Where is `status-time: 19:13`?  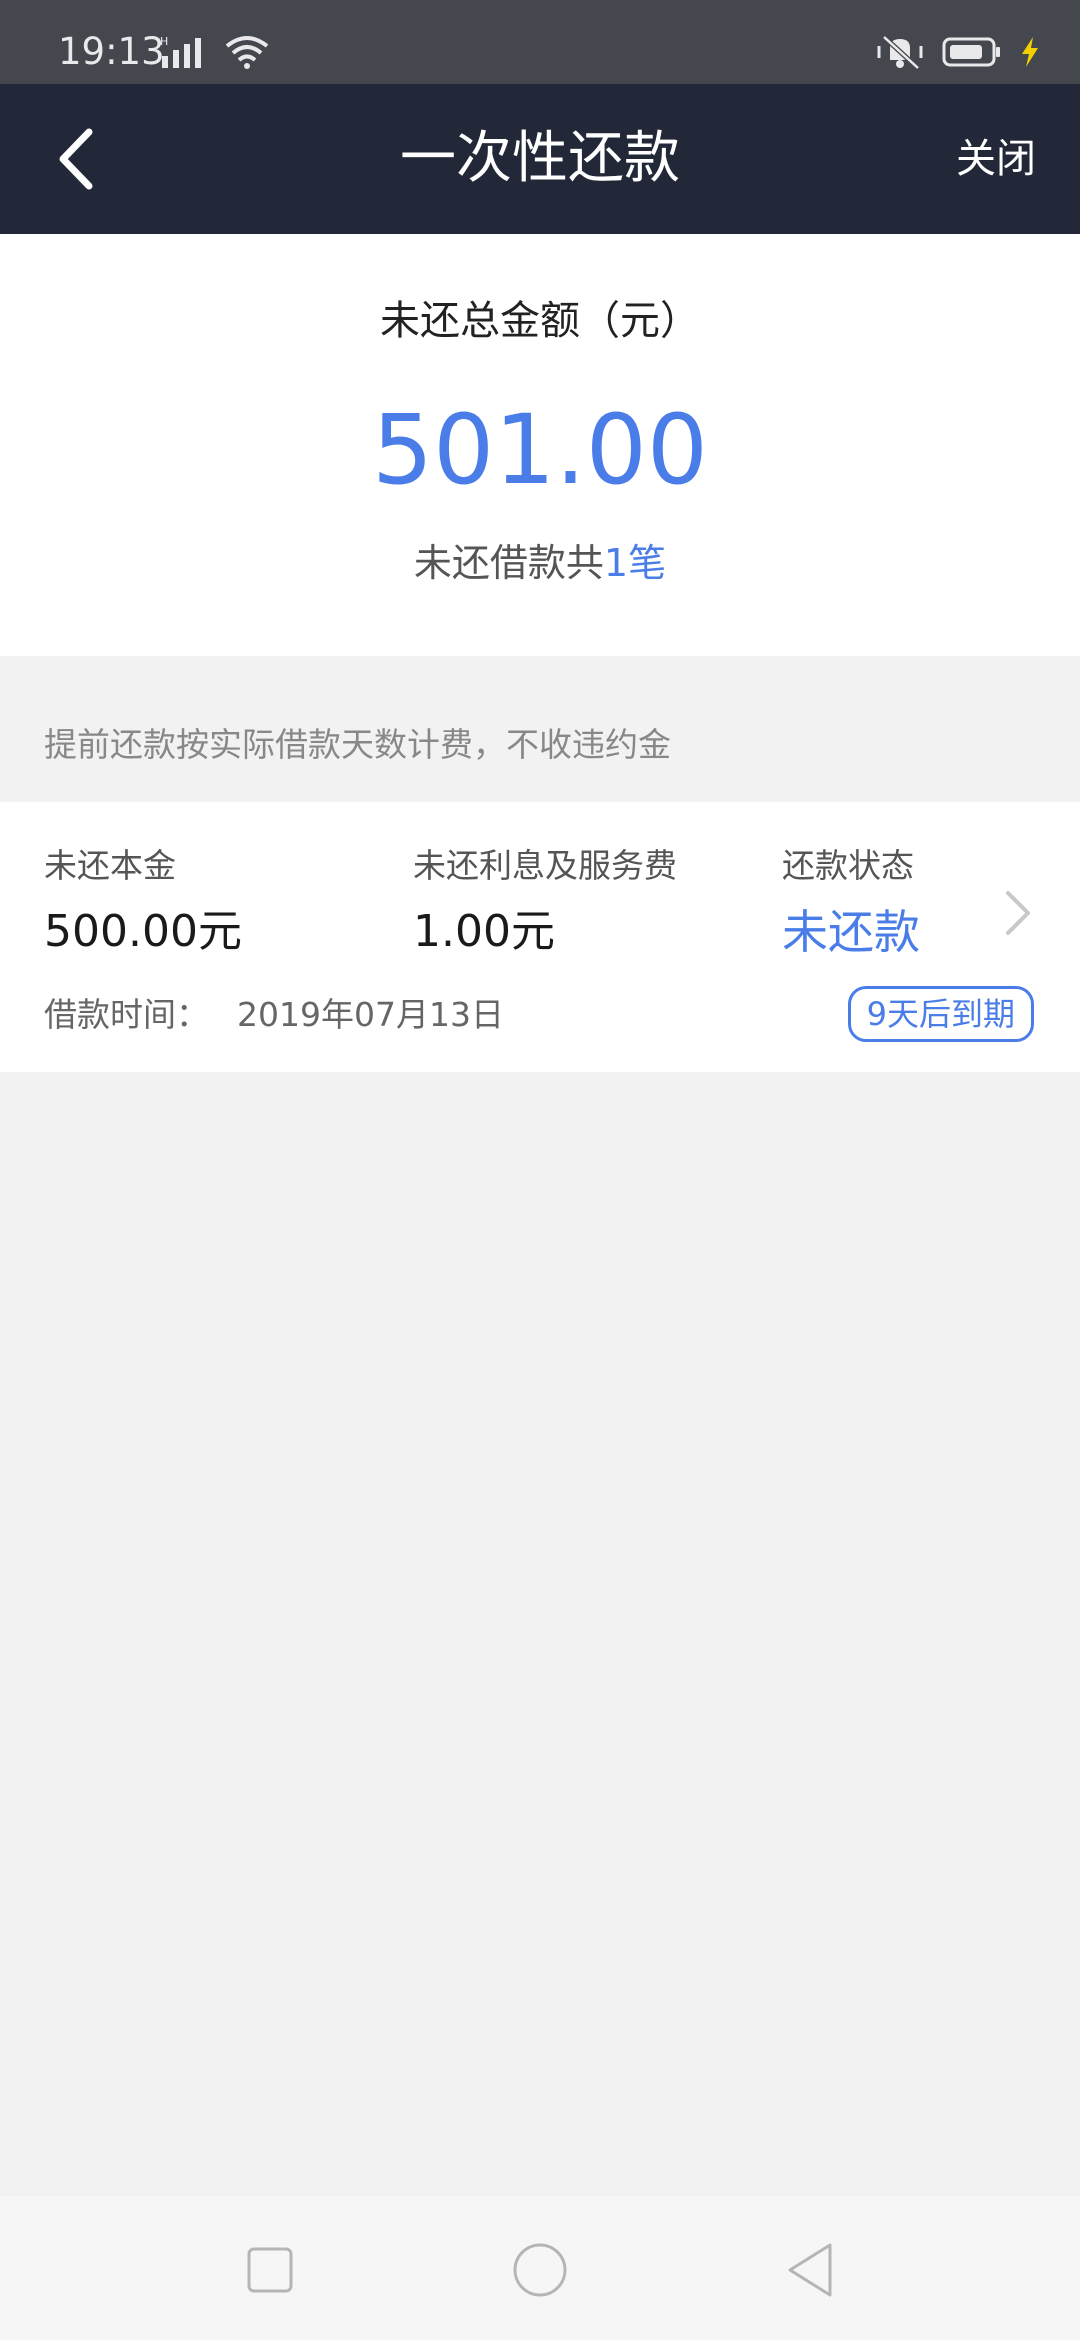 status-time: 19:13 is located at coordinates (111, 51).